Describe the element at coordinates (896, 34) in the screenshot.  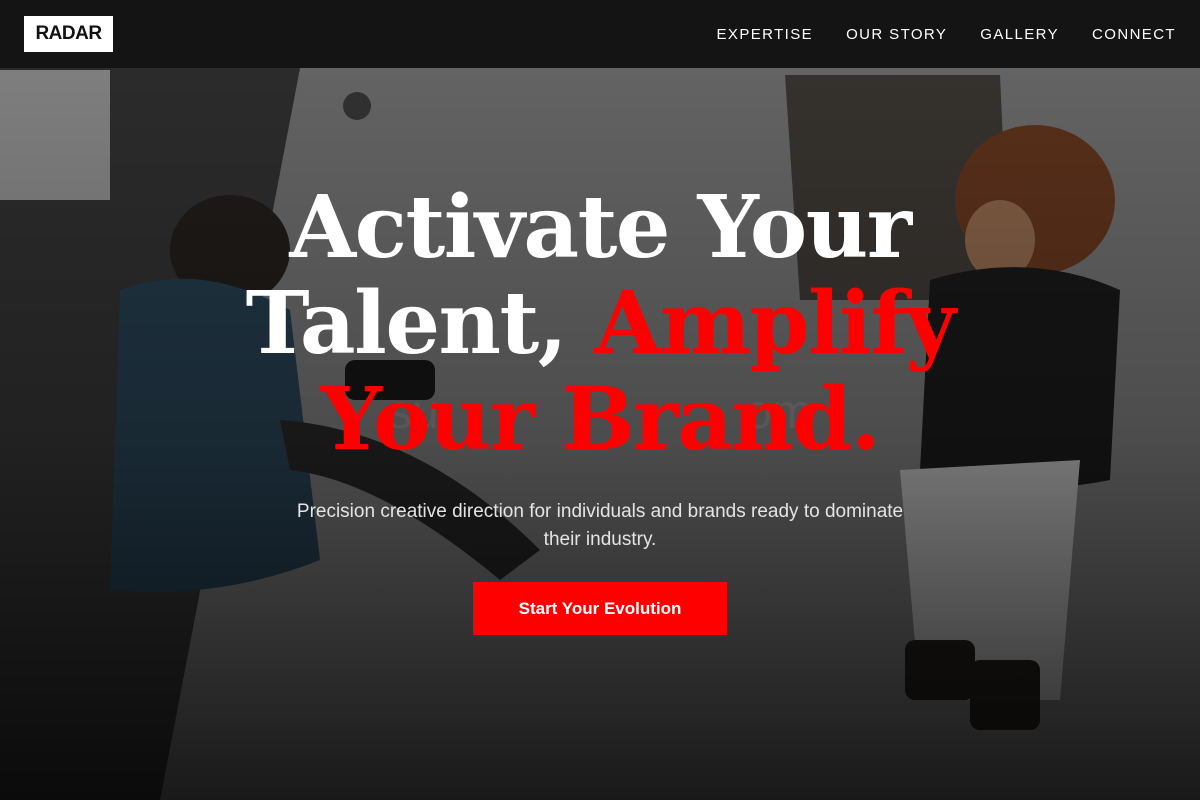
I see `nav-link-our-story: OUR STORY` at that location.